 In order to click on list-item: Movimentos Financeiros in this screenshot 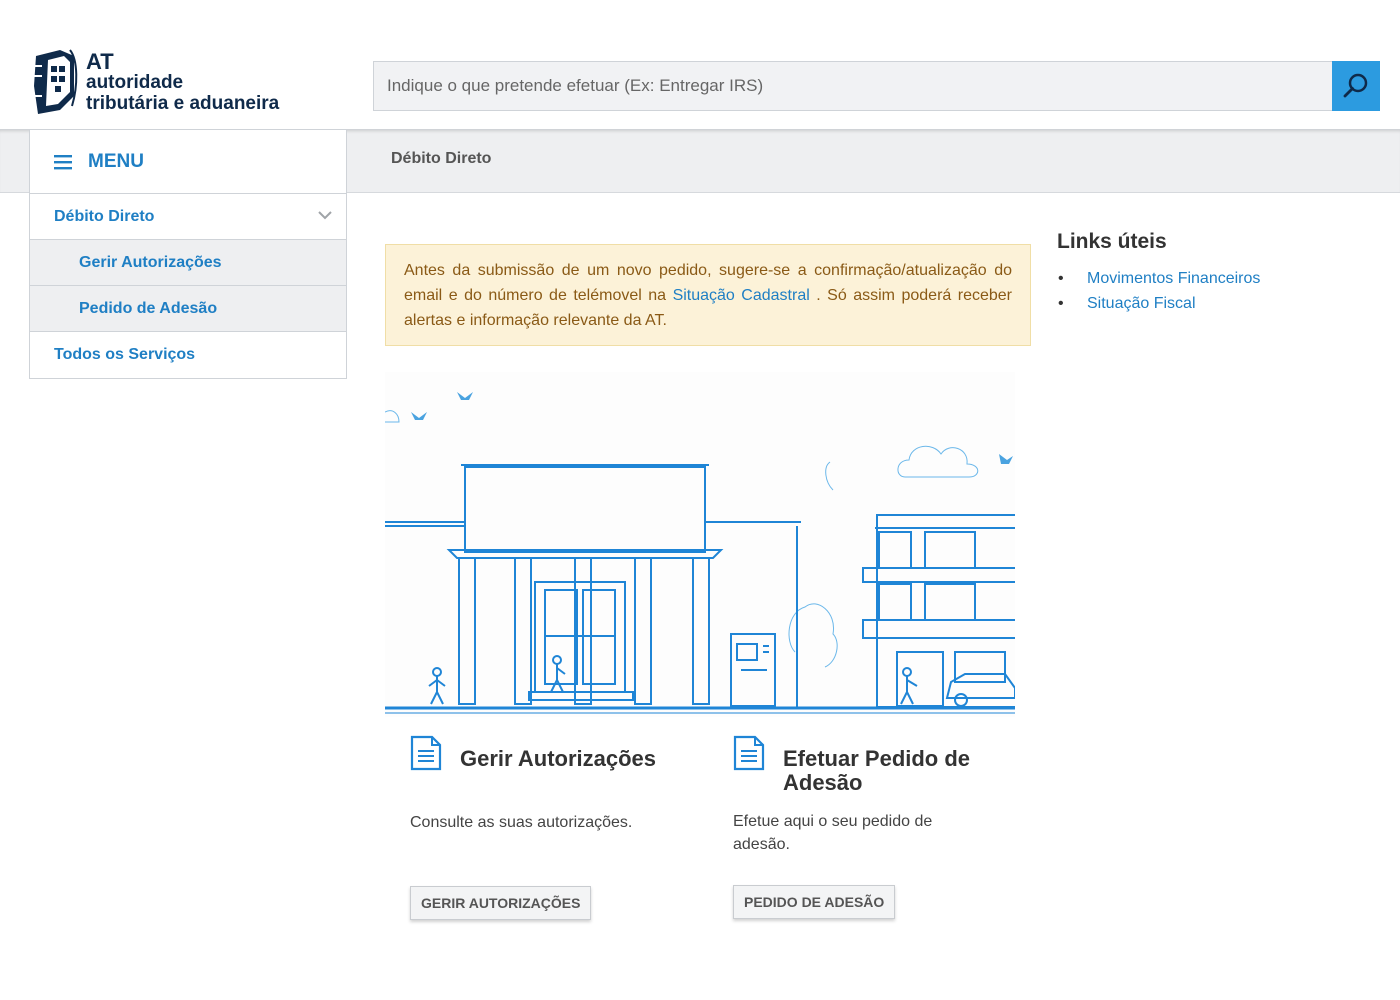, I will do `click(1158, 278)`.